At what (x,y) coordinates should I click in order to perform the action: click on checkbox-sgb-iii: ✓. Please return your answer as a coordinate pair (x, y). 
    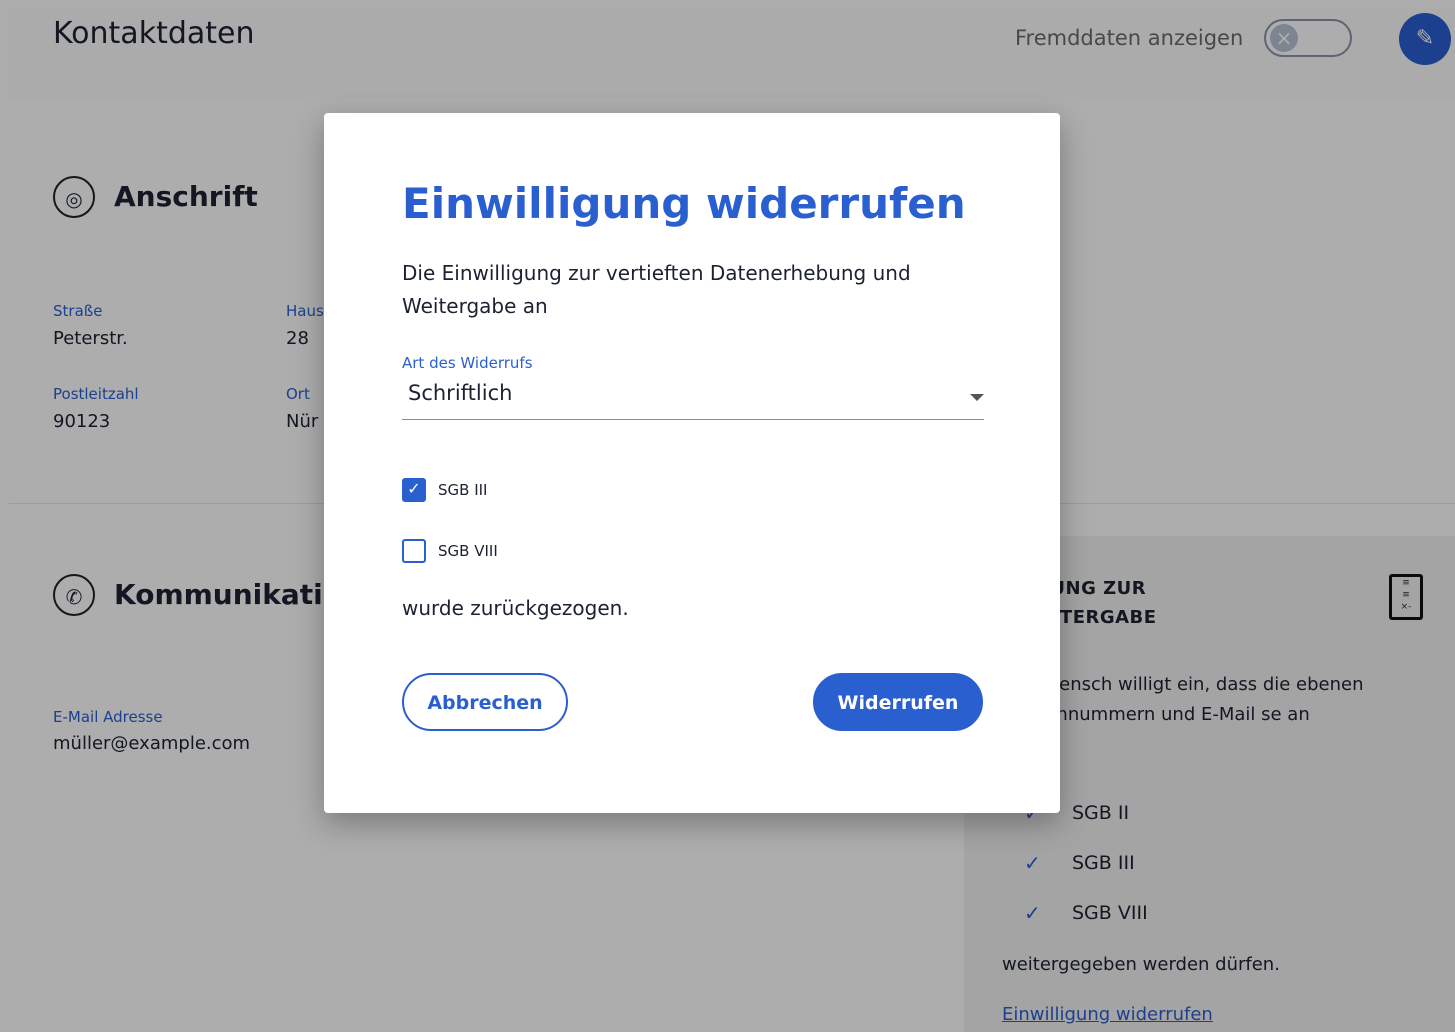
    Looking at the image, I should click on (414, 490).